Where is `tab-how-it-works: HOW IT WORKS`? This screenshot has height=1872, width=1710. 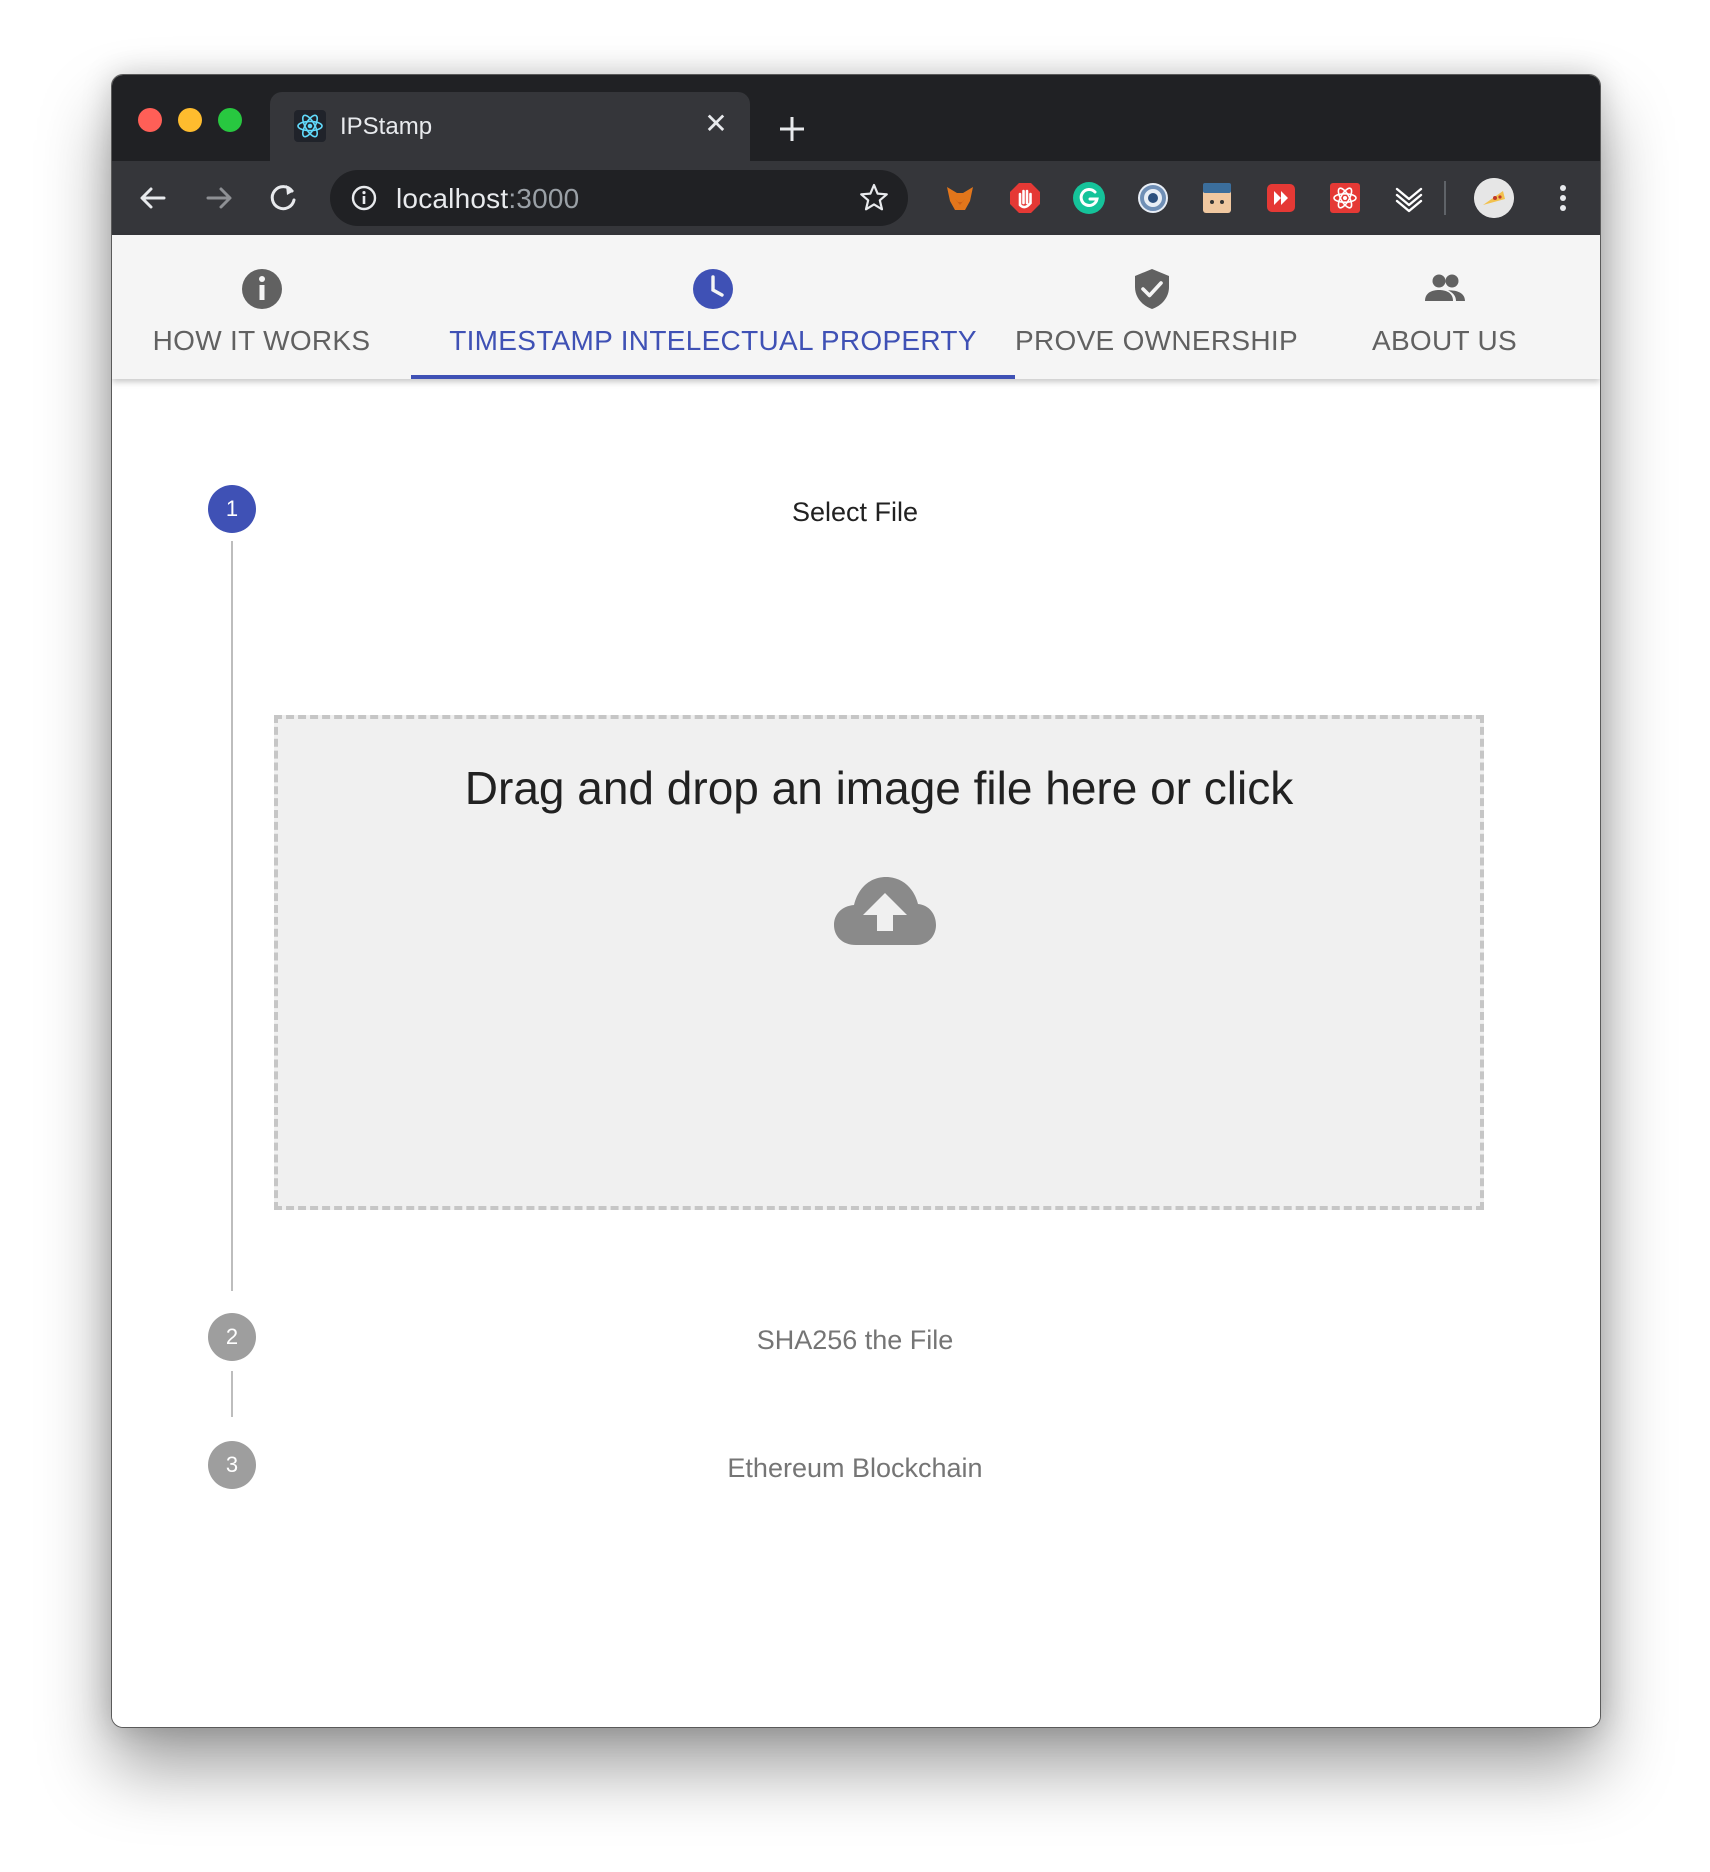
tab-how-it-works: HOW IT WORKS is located at coordinates (261, 307).